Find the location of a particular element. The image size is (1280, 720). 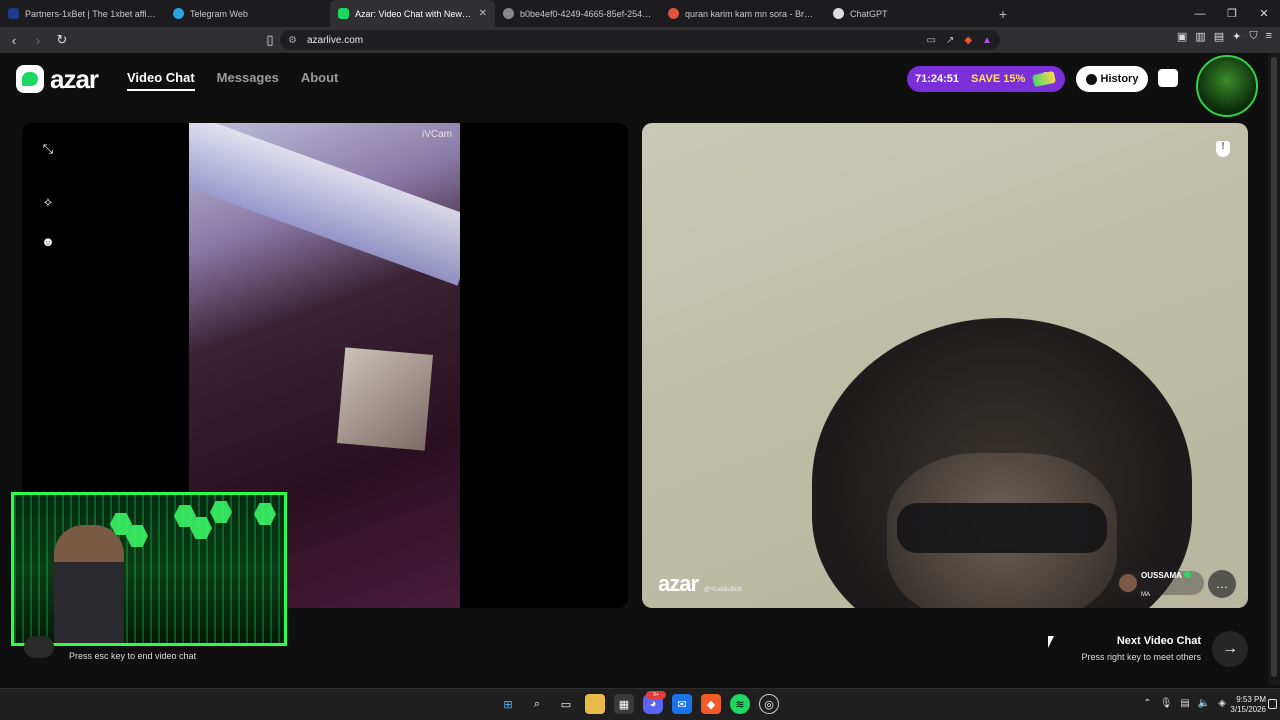

video-tools: ⤡ ✧ ☻ is located at coordinates (48, 195).